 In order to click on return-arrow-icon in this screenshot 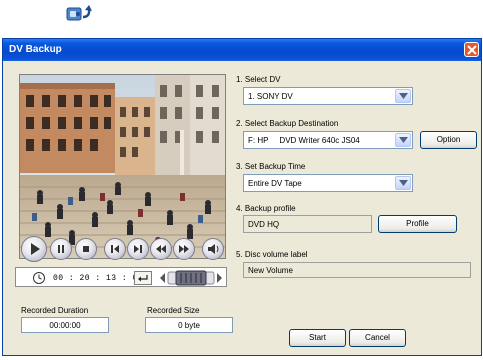, I will do `click(143, 278)`.